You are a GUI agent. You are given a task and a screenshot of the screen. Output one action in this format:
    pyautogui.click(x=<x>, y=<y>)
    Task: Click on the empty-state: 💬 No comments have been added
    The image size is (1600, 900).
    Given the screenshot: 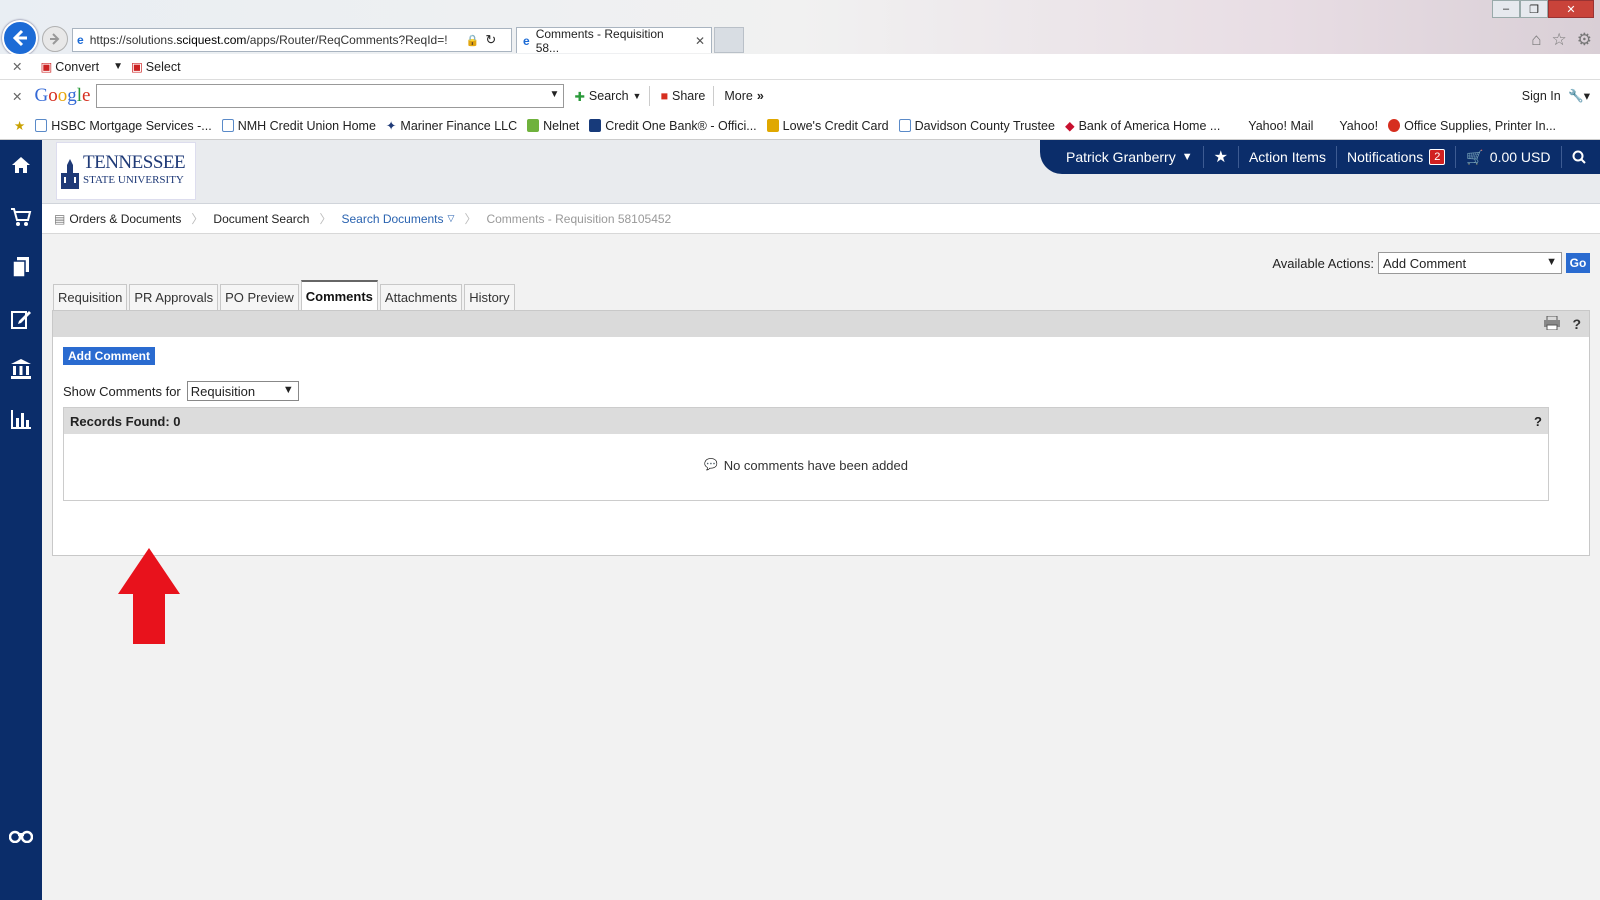 What is the action you would take?
    pyautogui.click(x=806, y=465)
    